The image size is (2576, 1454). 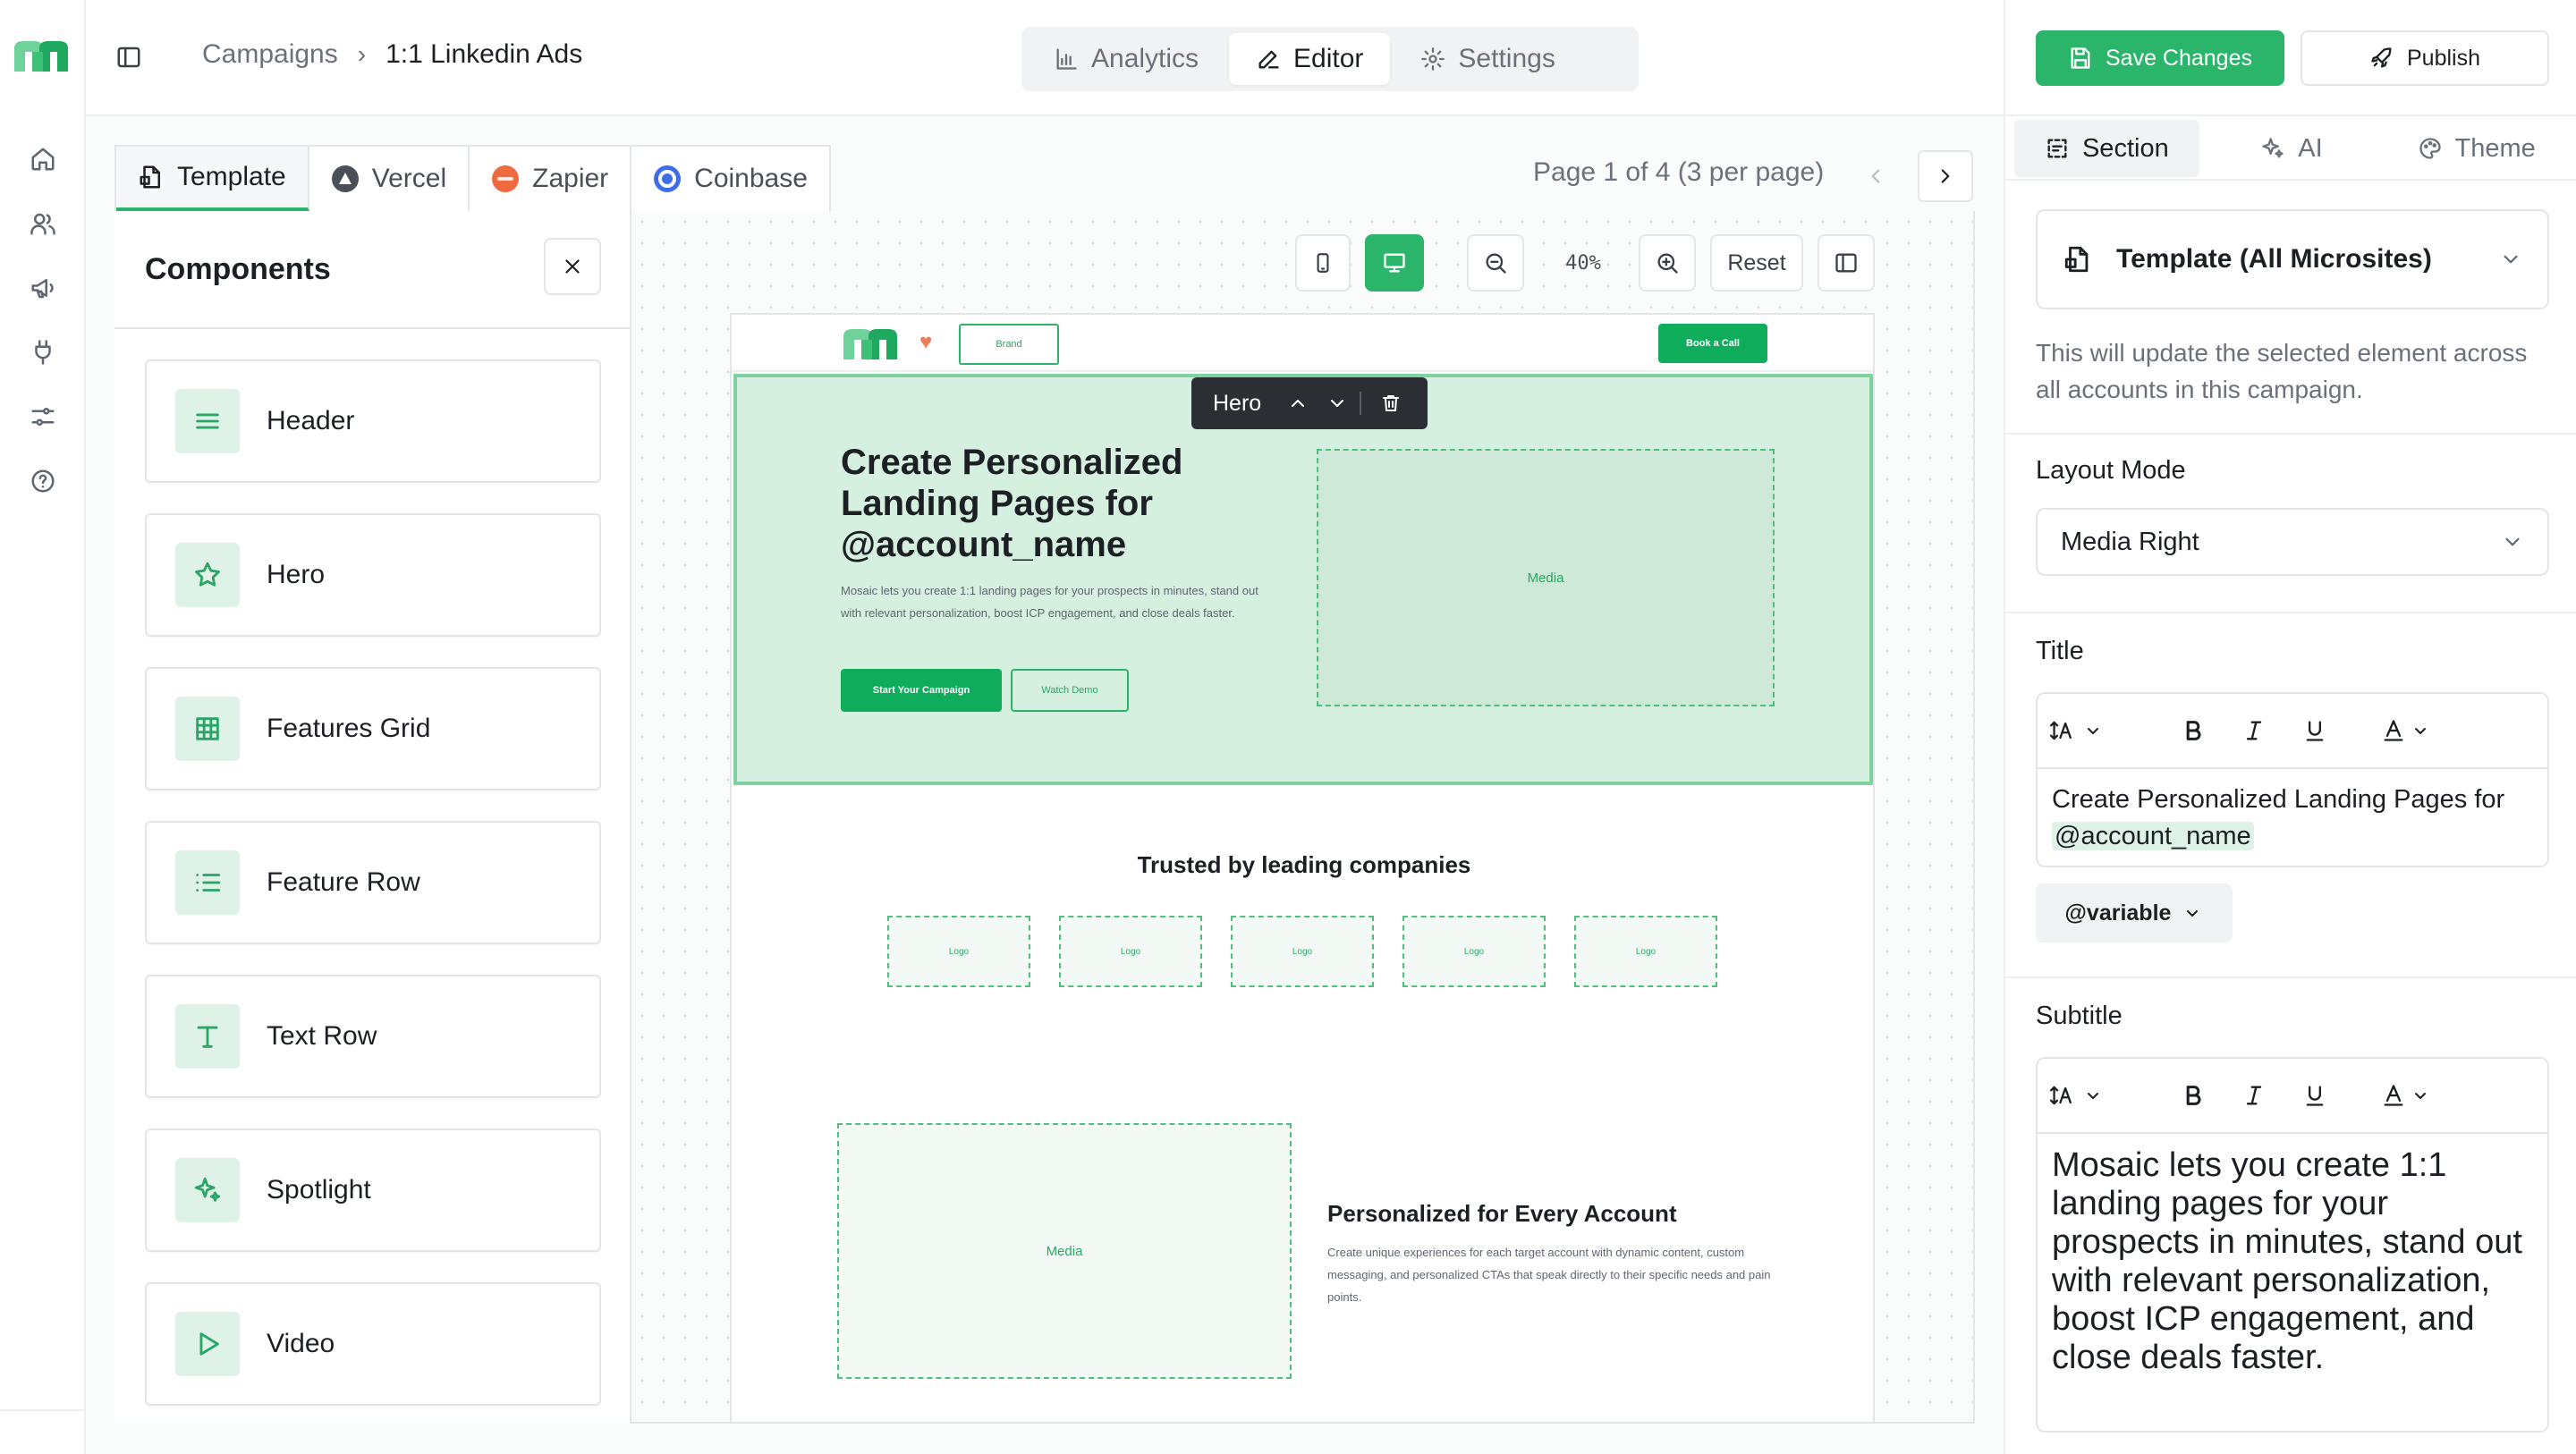 I want to click on tab-vercel: Vercel, so click(x=389, y=179).